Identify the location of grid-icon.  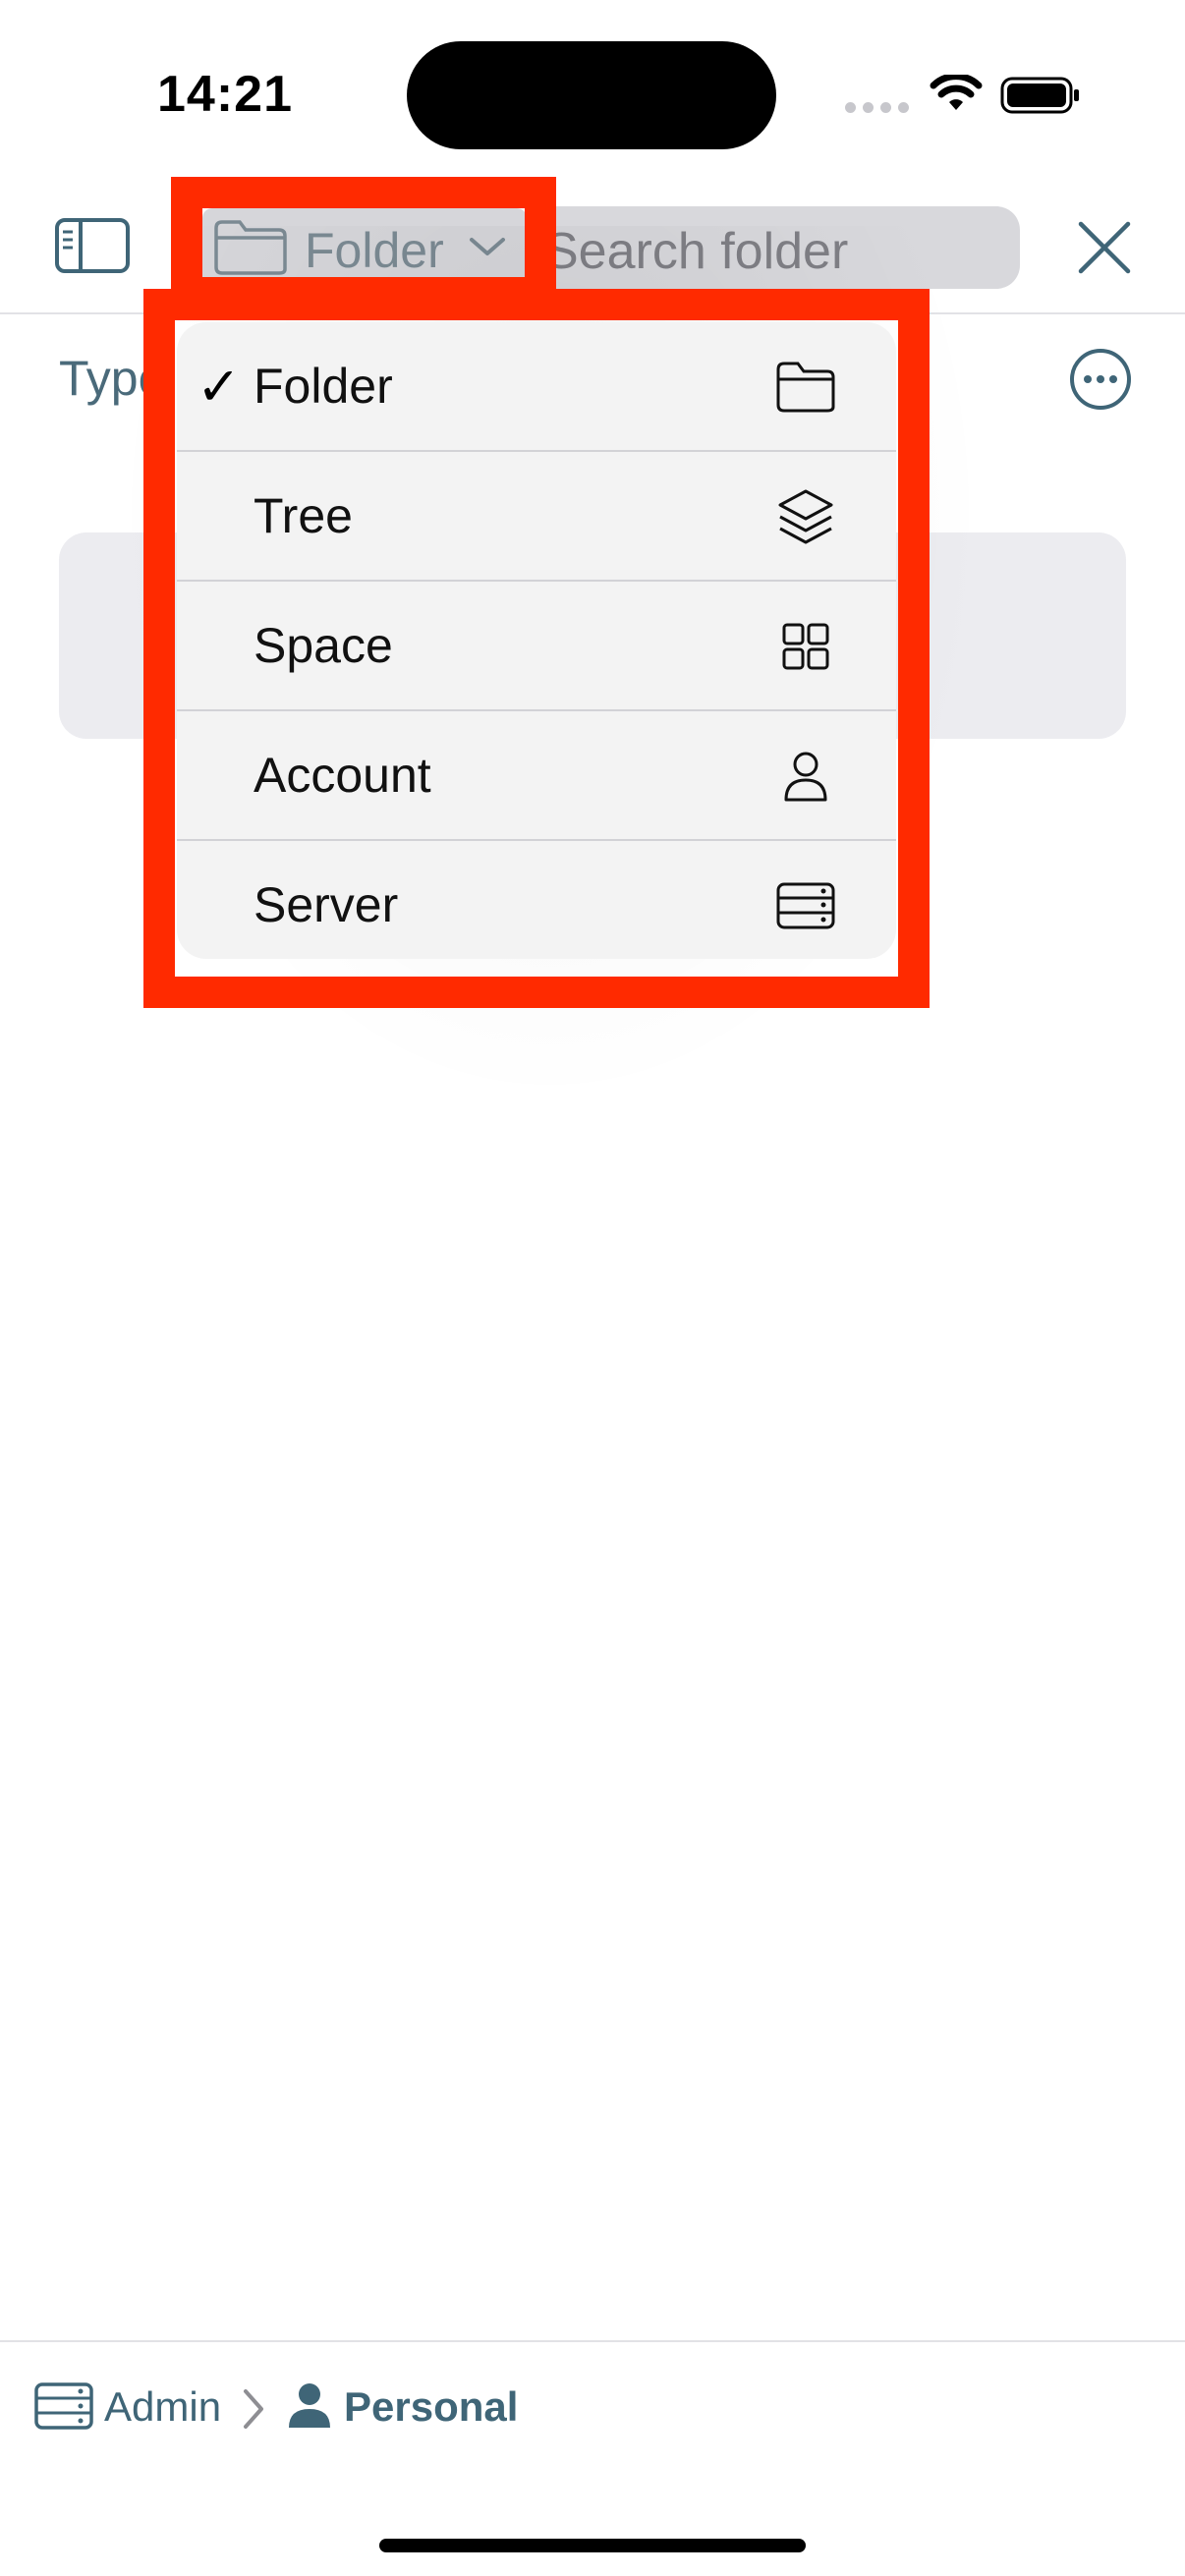
(806, 646).